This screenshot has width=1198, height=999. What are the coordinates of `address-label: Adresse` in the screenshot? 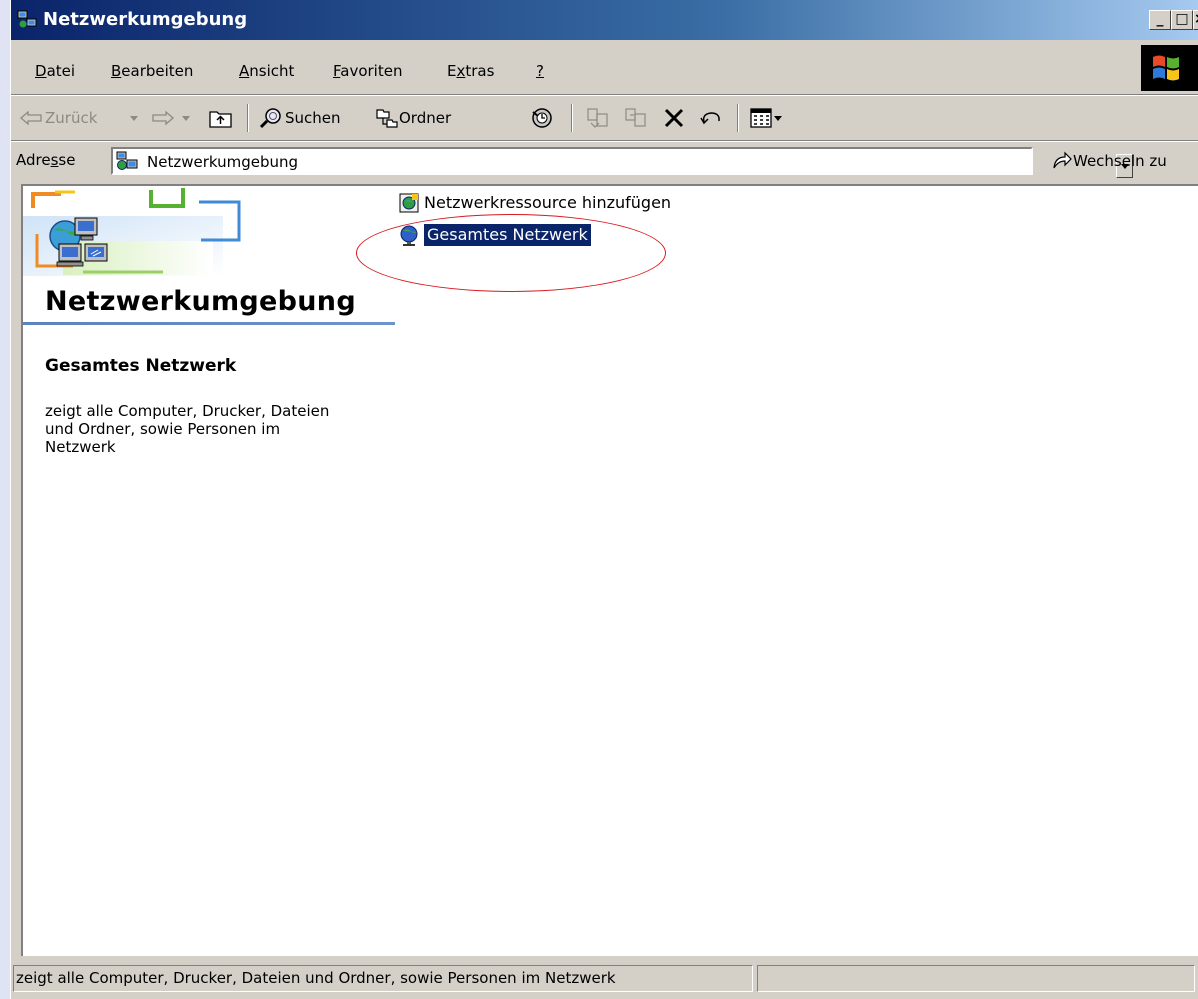 It's located at (45, 160).